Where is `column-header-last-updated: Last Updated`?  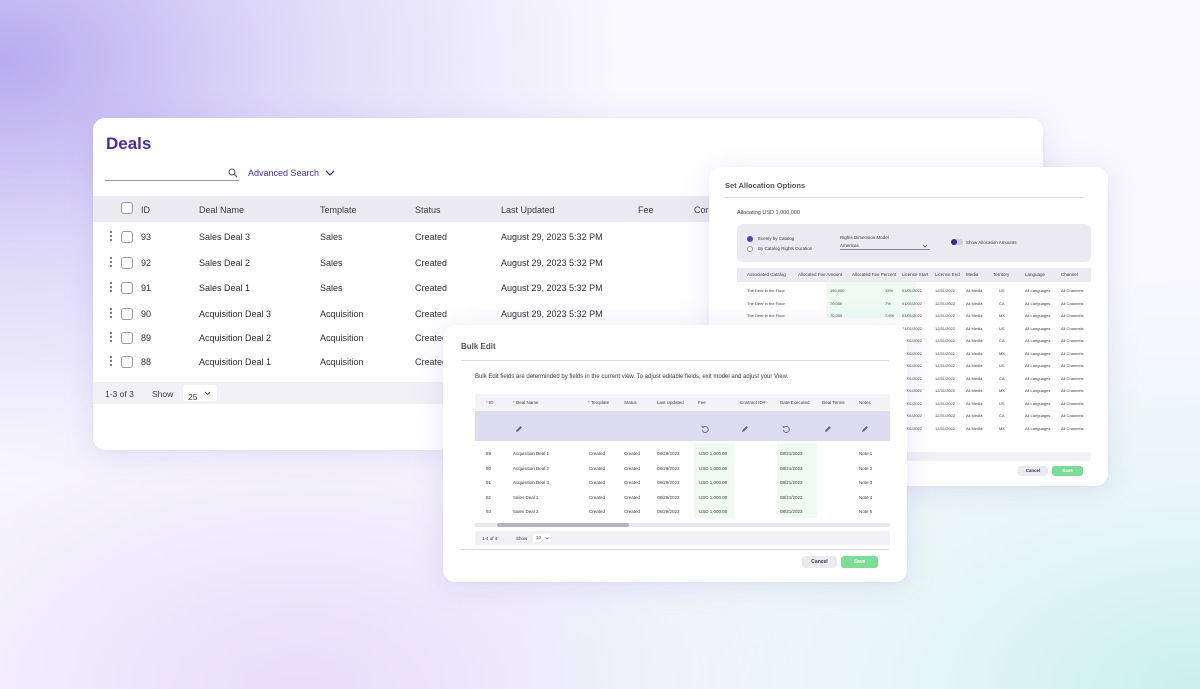 column-header-last-updated: Last Updated is located at coordinates (528, 210).